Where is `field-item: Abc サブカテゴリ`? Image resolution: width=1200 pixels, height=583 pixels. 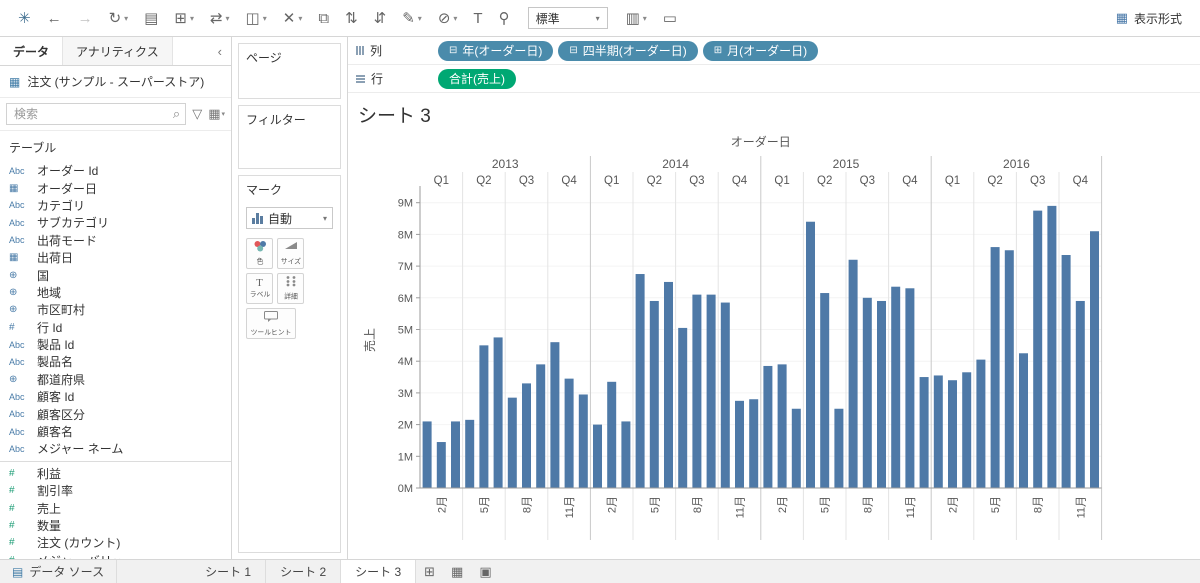 field-item: Abc サブカテゴリ is located at coordinates (115, 222).